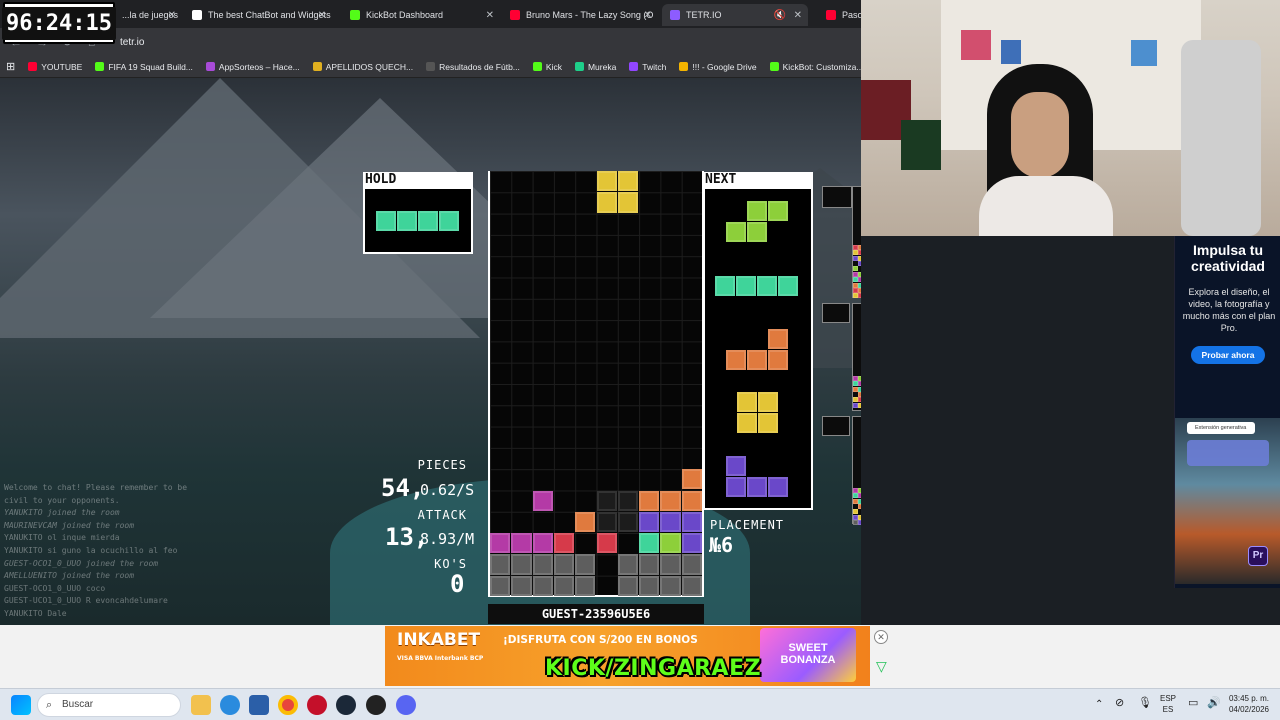  I want to click on close-ad-icon: ✕, so click(881, 637).